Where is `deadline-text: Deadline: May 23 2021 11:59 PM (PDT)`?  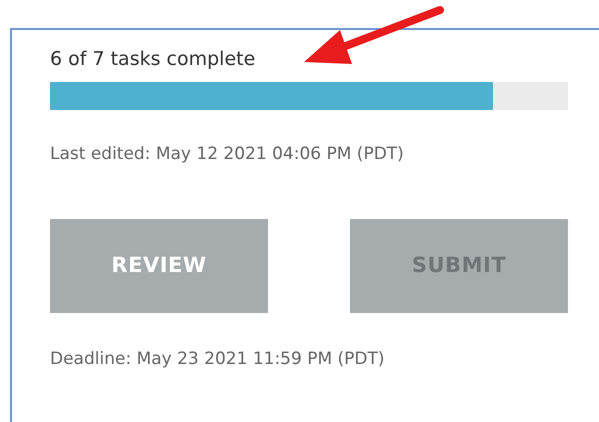
deadline-text: Deadline: May 23 2021 11:59 PM (PDT) is located at coordinates (218, 359).